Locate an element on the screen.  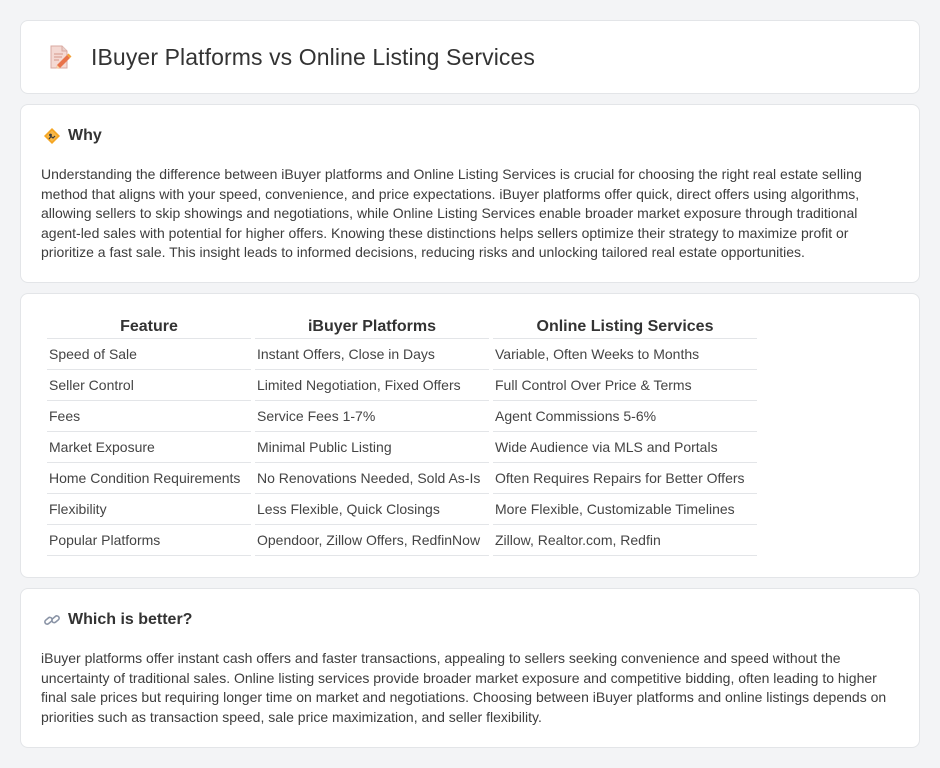
table-cell-ibuyer: Less Flexible, Quick Closings is located at coordinates (372, 509).